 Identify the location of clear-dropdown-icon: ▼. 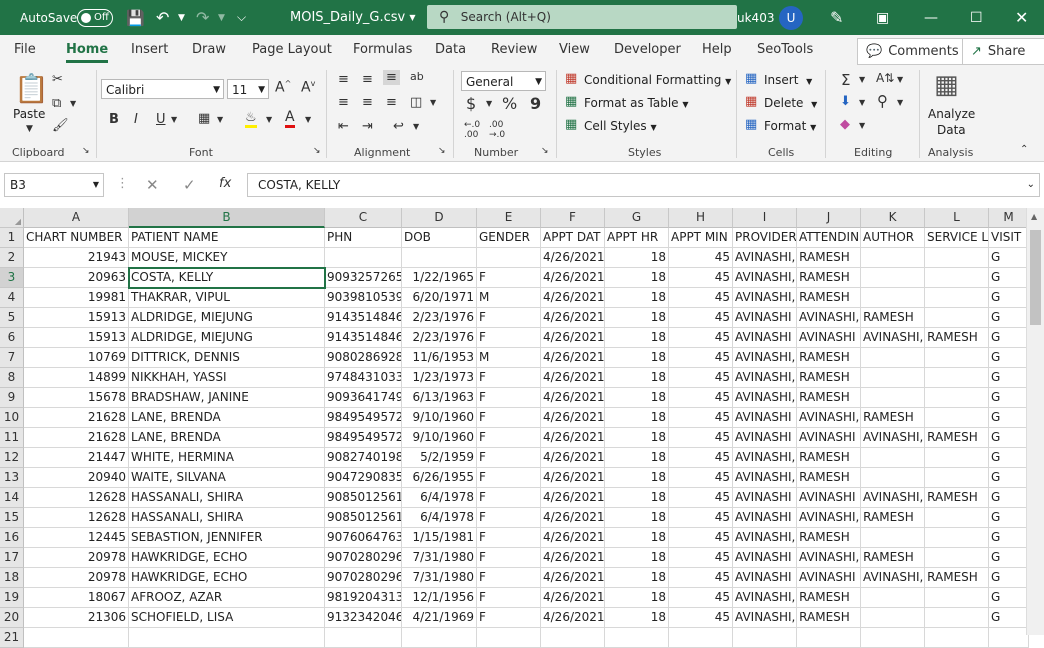
(862, 125).